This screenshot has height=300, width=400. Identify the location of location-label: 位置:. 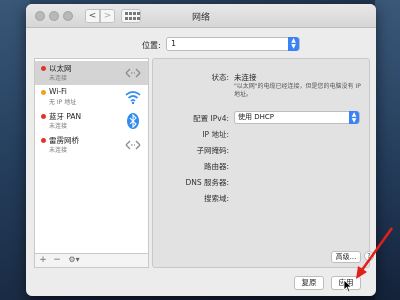
(151, 45).